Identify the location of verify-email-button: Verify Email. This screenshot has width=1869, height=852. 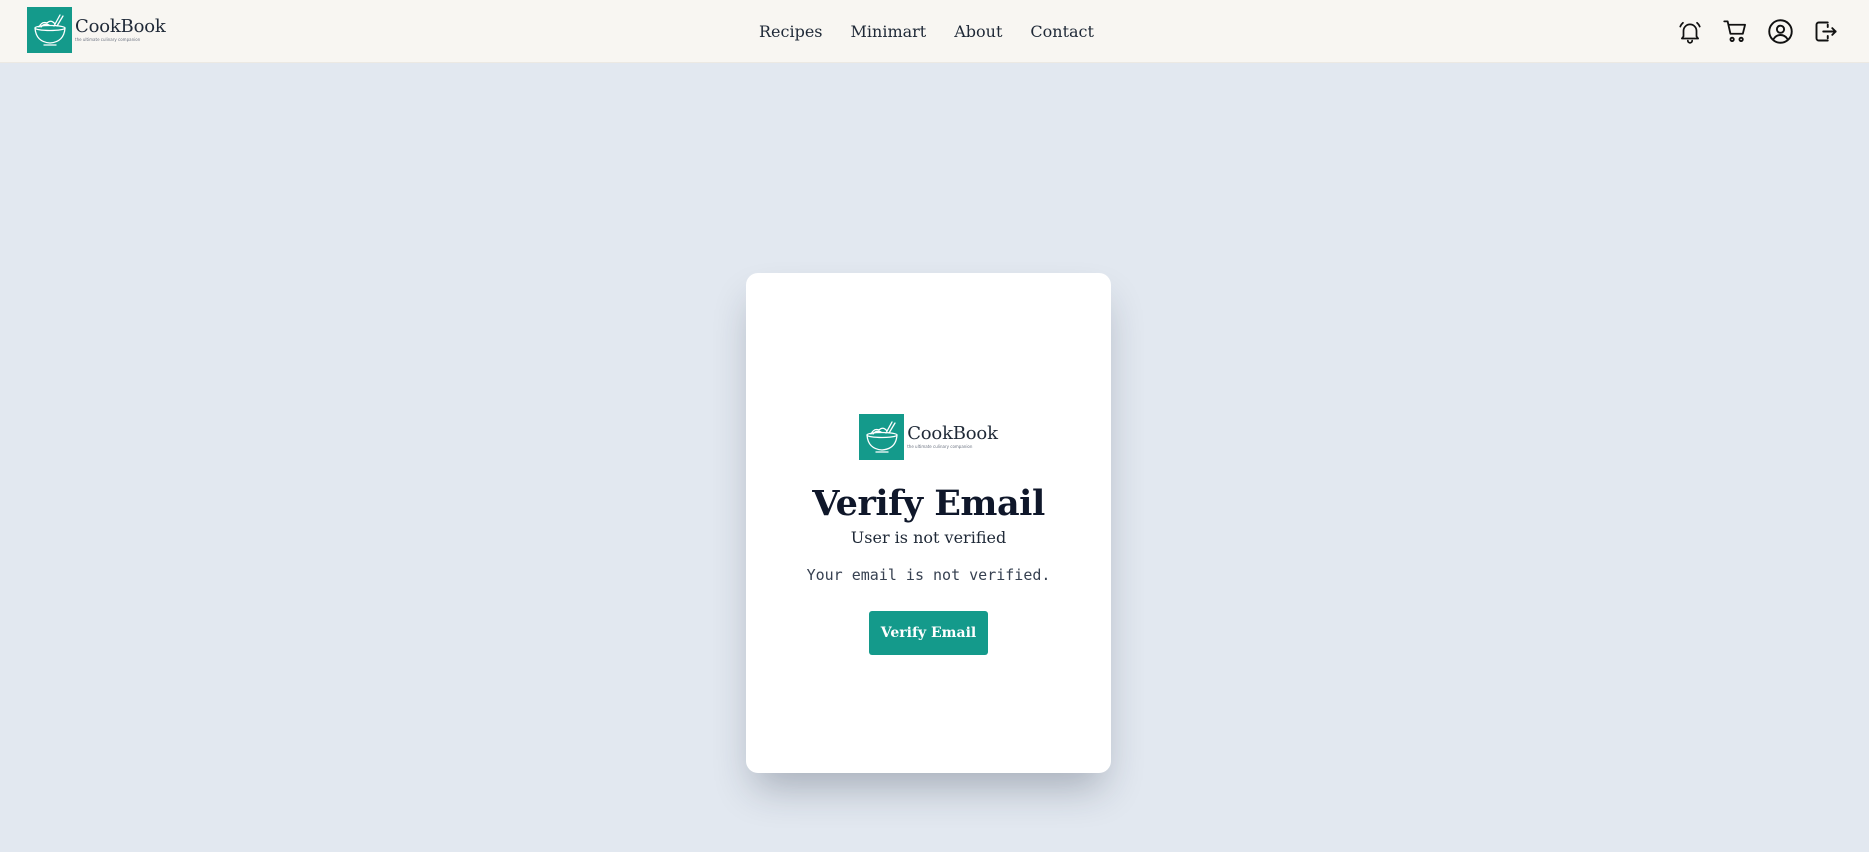
(928, 632).